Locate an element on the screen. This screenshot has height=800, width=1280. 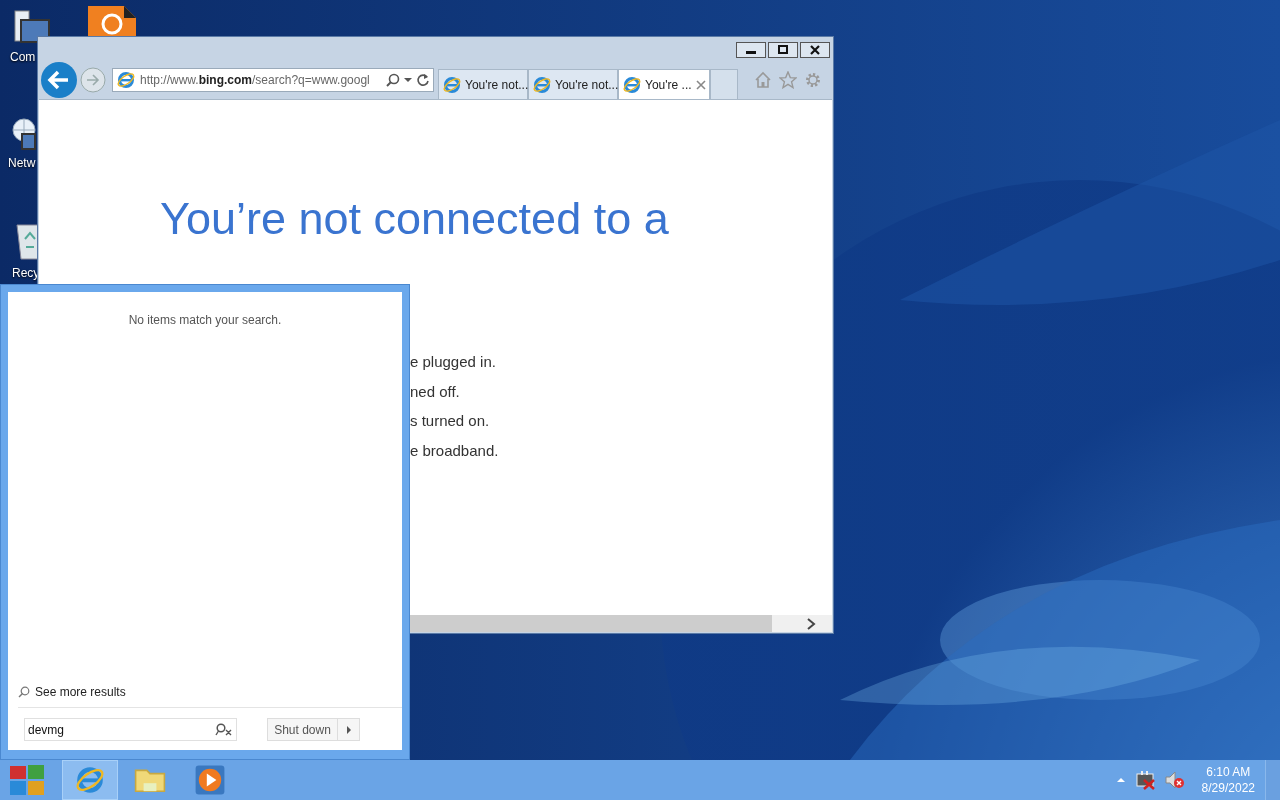
clock-time: 6:10 AM is located at coordinates (1228, 772).